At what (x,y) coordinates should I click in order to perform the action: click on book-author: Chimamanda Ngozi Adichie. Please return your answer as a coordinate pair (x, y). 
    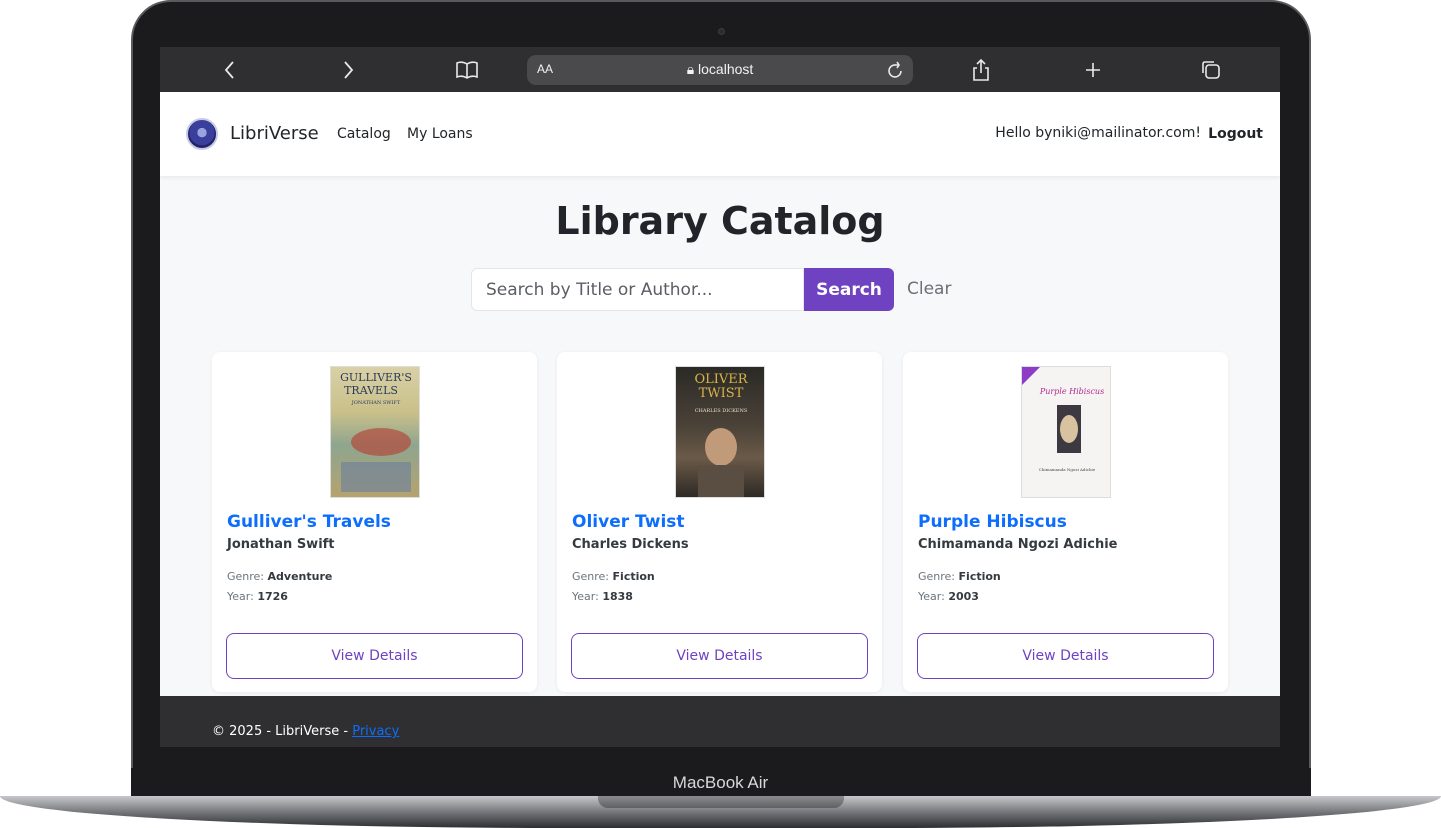
    Looking at the image, I should click on (1018, 544).